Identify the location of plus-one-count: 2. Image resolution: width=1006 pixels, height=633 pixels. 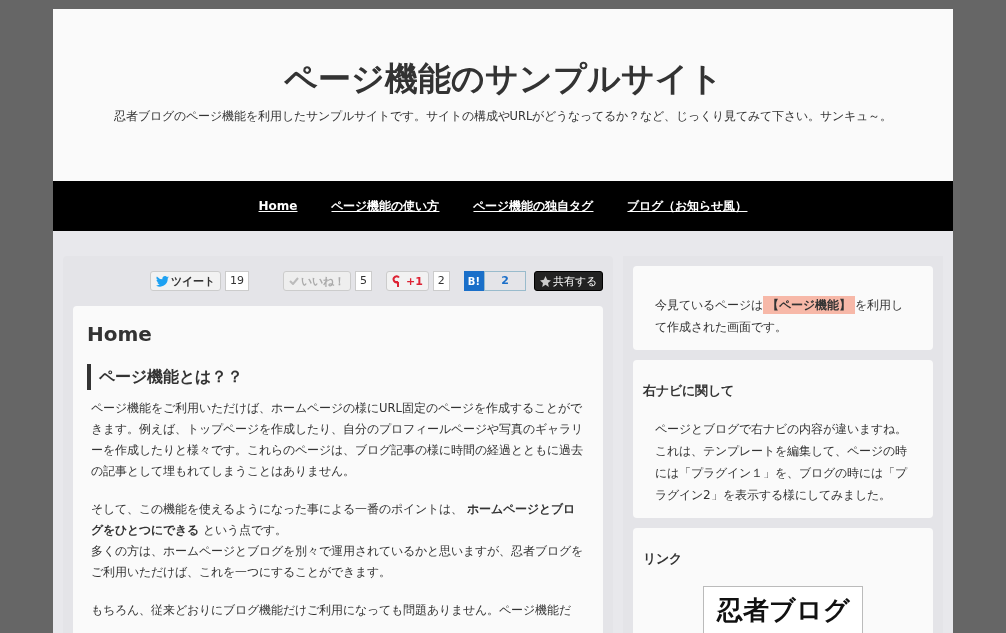
(441, 281).